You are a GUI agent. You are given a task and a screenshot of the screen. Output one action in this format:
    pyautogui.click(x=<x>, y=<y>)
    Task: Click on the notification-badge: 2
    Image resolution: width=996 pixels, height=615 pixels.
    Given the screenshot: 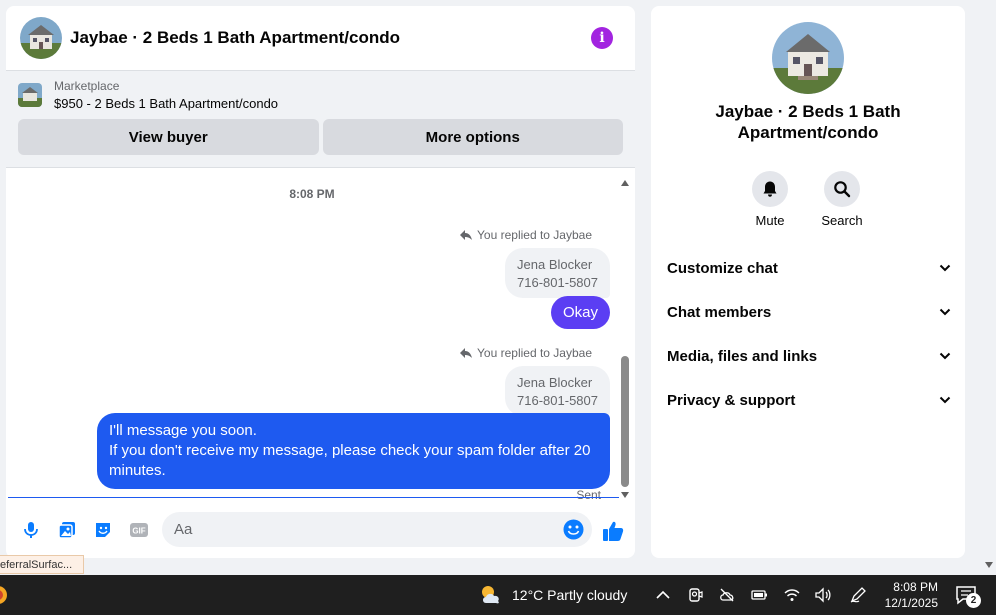 What is the action you would take?
    pyautogui.click(x=973, y=600)
    